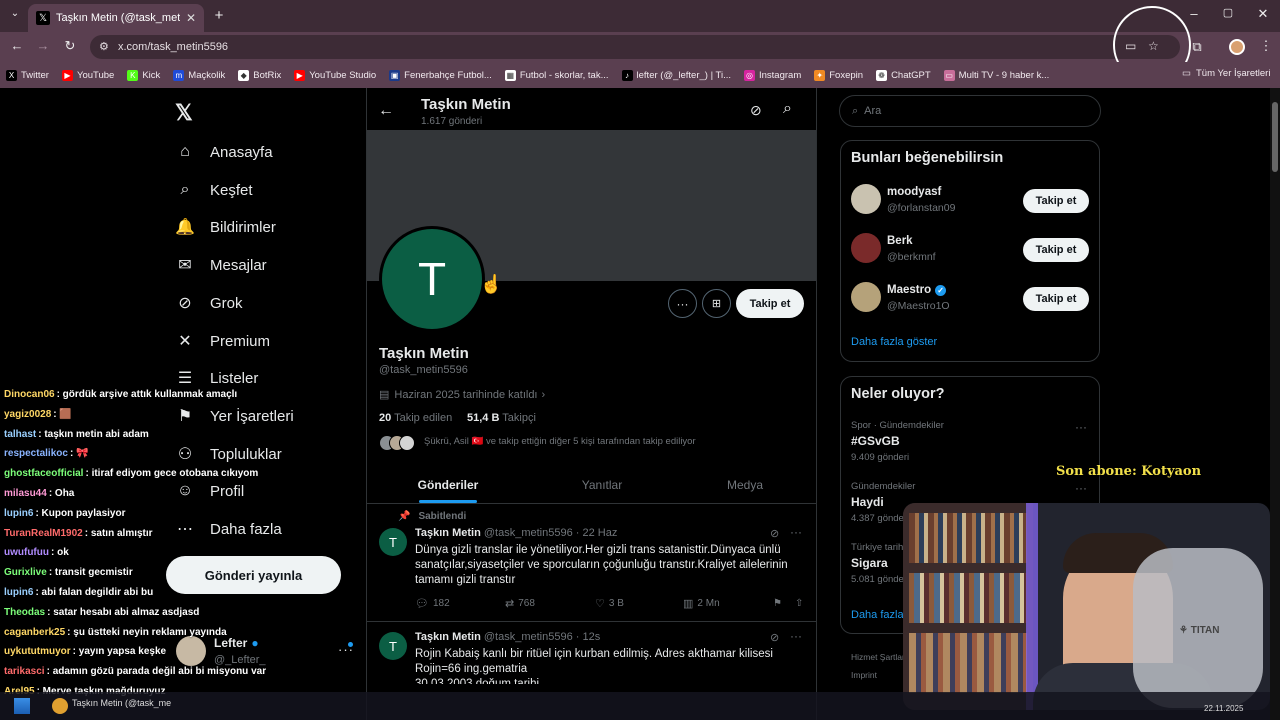  I want to click on bookmark-item: ✦ Foxepin, so click(838, 75).